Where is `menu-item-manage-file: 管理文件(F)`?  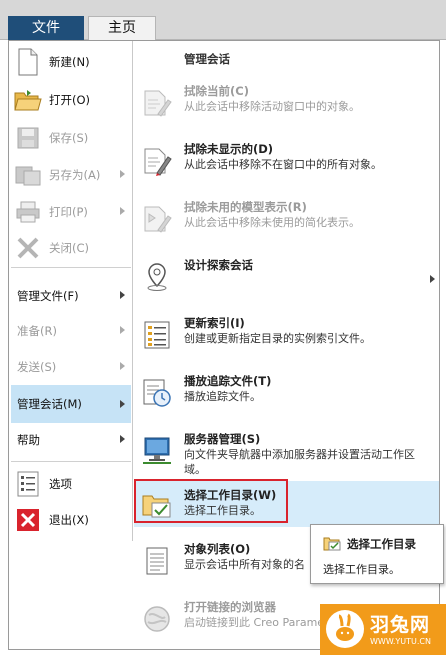 menu-item-manage-file: 管理文件(F) is located at coordinates (71, 296).